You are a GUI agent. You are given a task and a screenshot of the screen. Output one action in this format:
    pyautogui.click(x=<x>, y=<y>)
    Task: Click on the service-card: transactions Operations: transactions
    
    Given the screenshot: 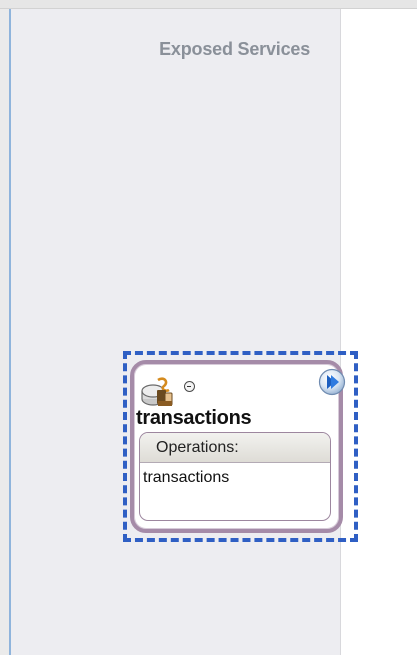 What is the action you would take?
    pyautogui.click(x=238, y=446)
    